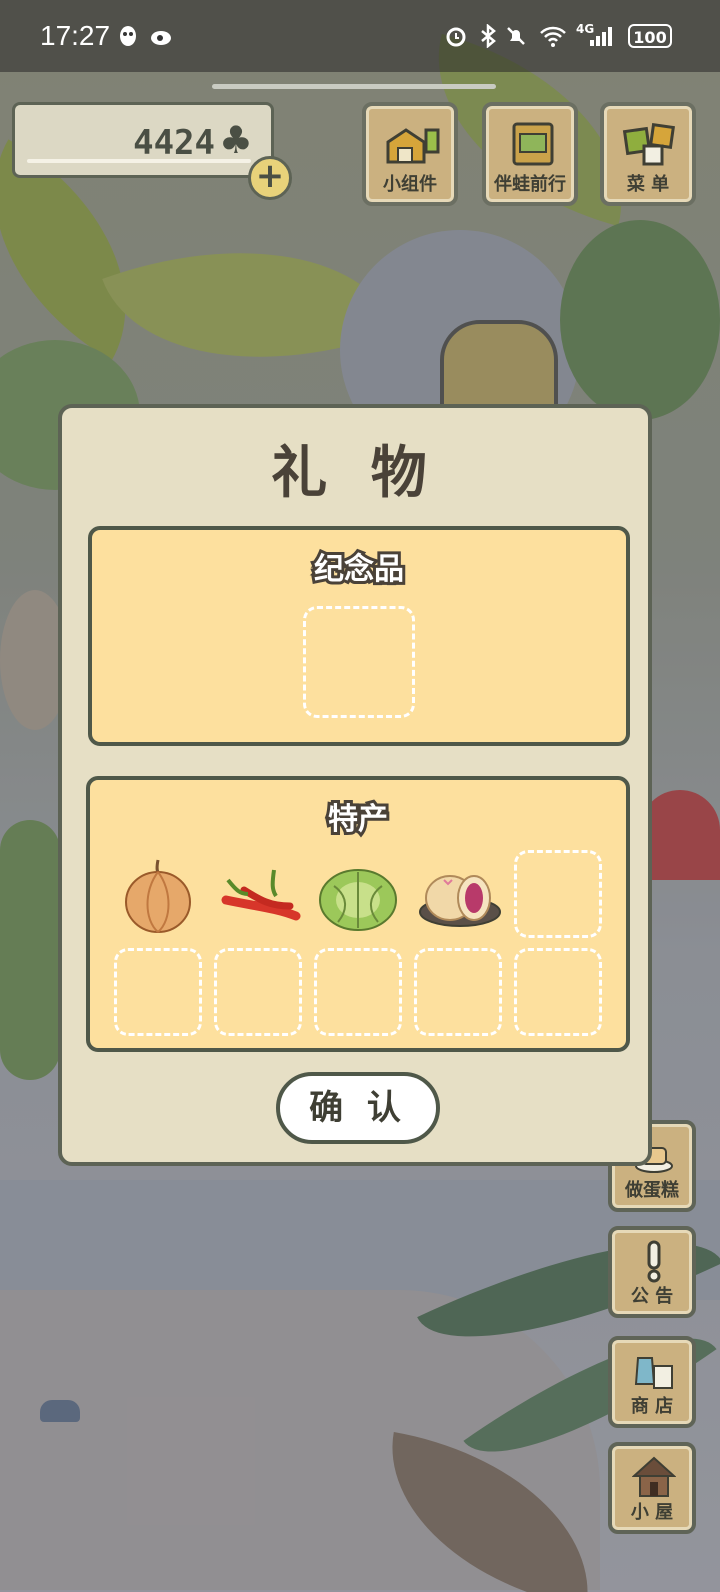  Describe the element at coordinates (358, 1108) in the screenshot. I see `confirm-button: 确 认` at that location.